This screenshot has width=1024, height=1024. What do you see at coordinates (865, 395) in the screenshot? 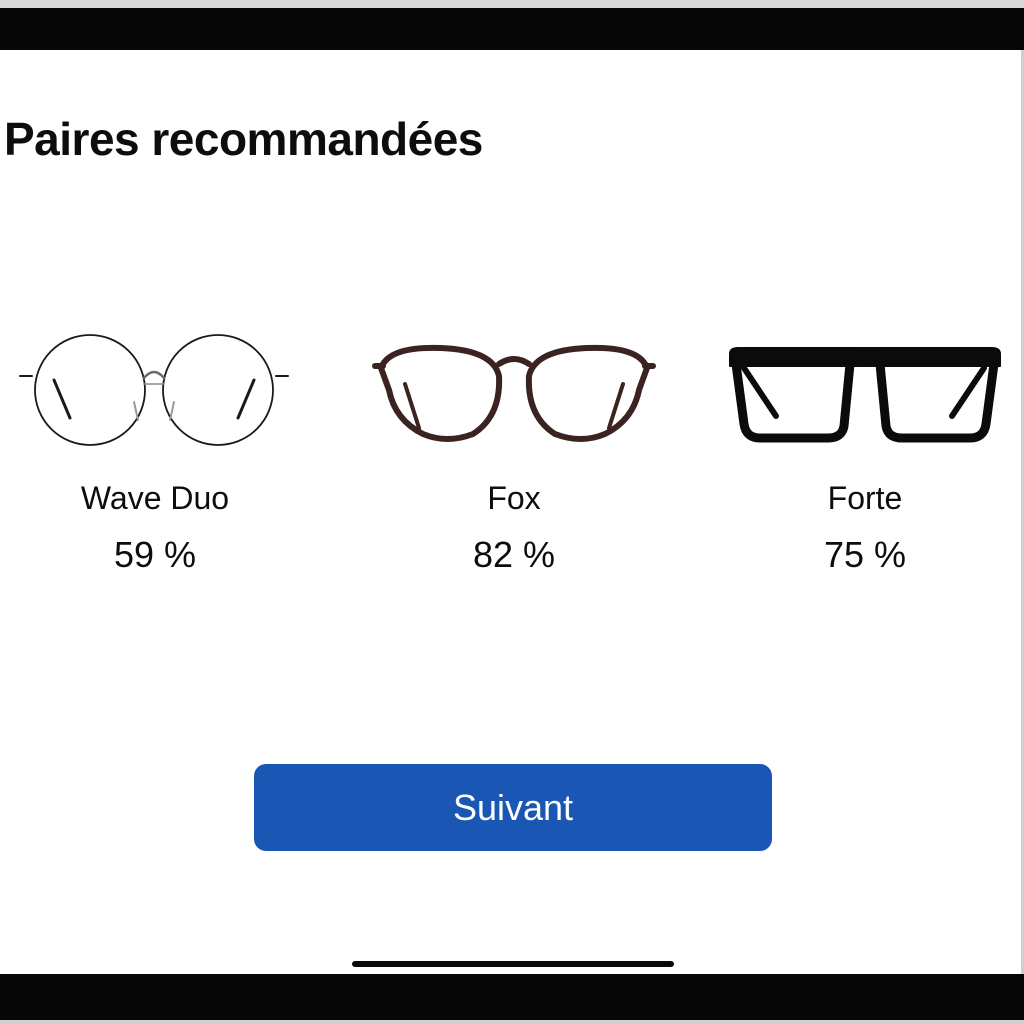
I see `square-thick-glasses-icon` at bounding box center [865, 395].